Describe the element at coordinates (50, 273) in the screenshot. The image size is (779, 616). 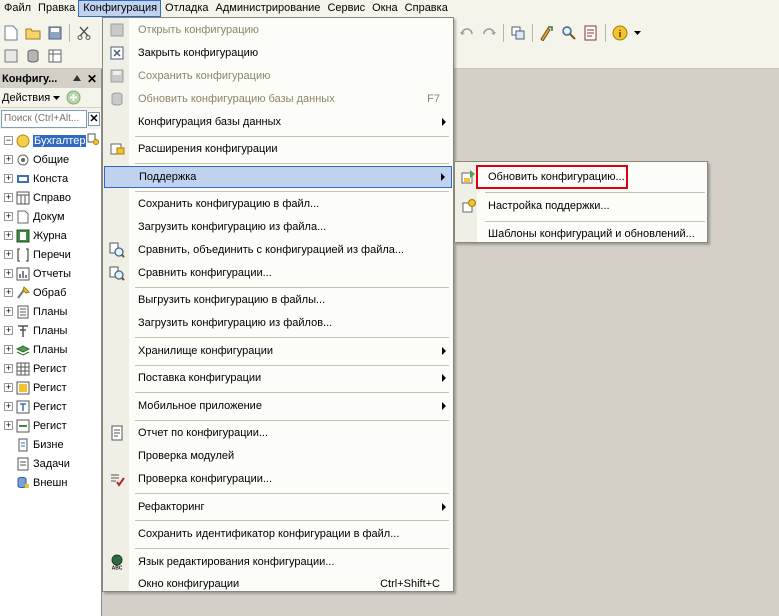
I see `tree-item: + Отчеты` at that location.